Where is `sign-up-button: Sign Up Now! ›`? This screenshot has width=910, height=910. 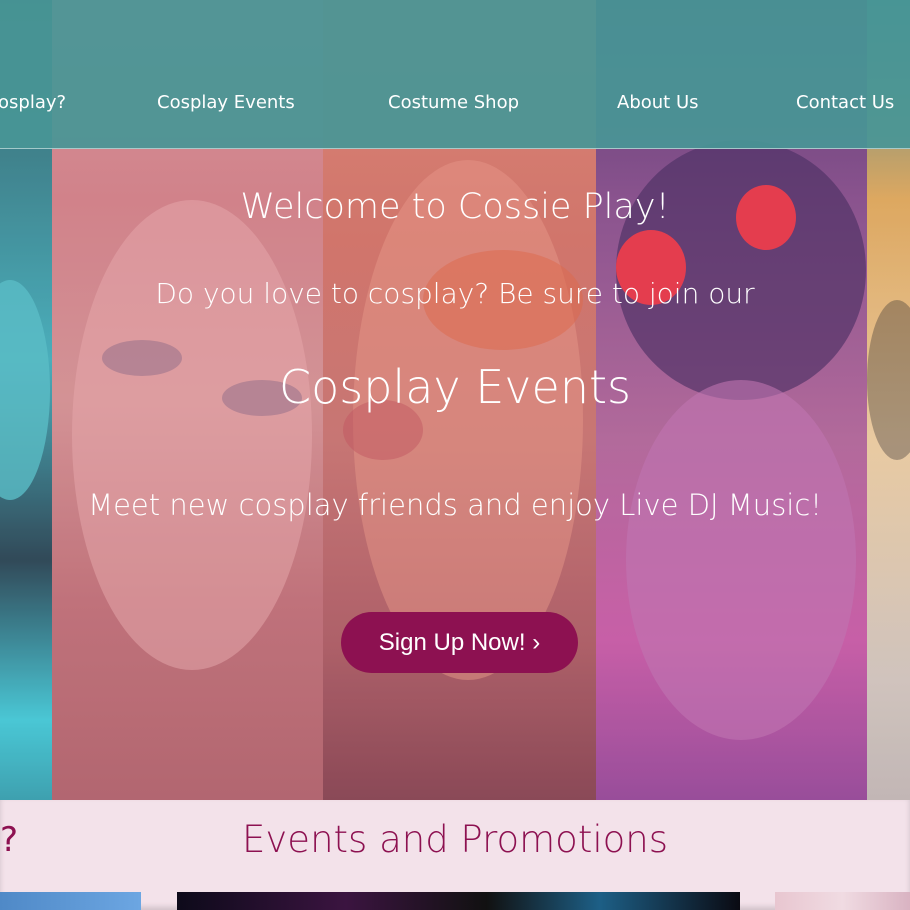
sign-up-button: Sign Up Now! › is located at coordinates (459, 642).